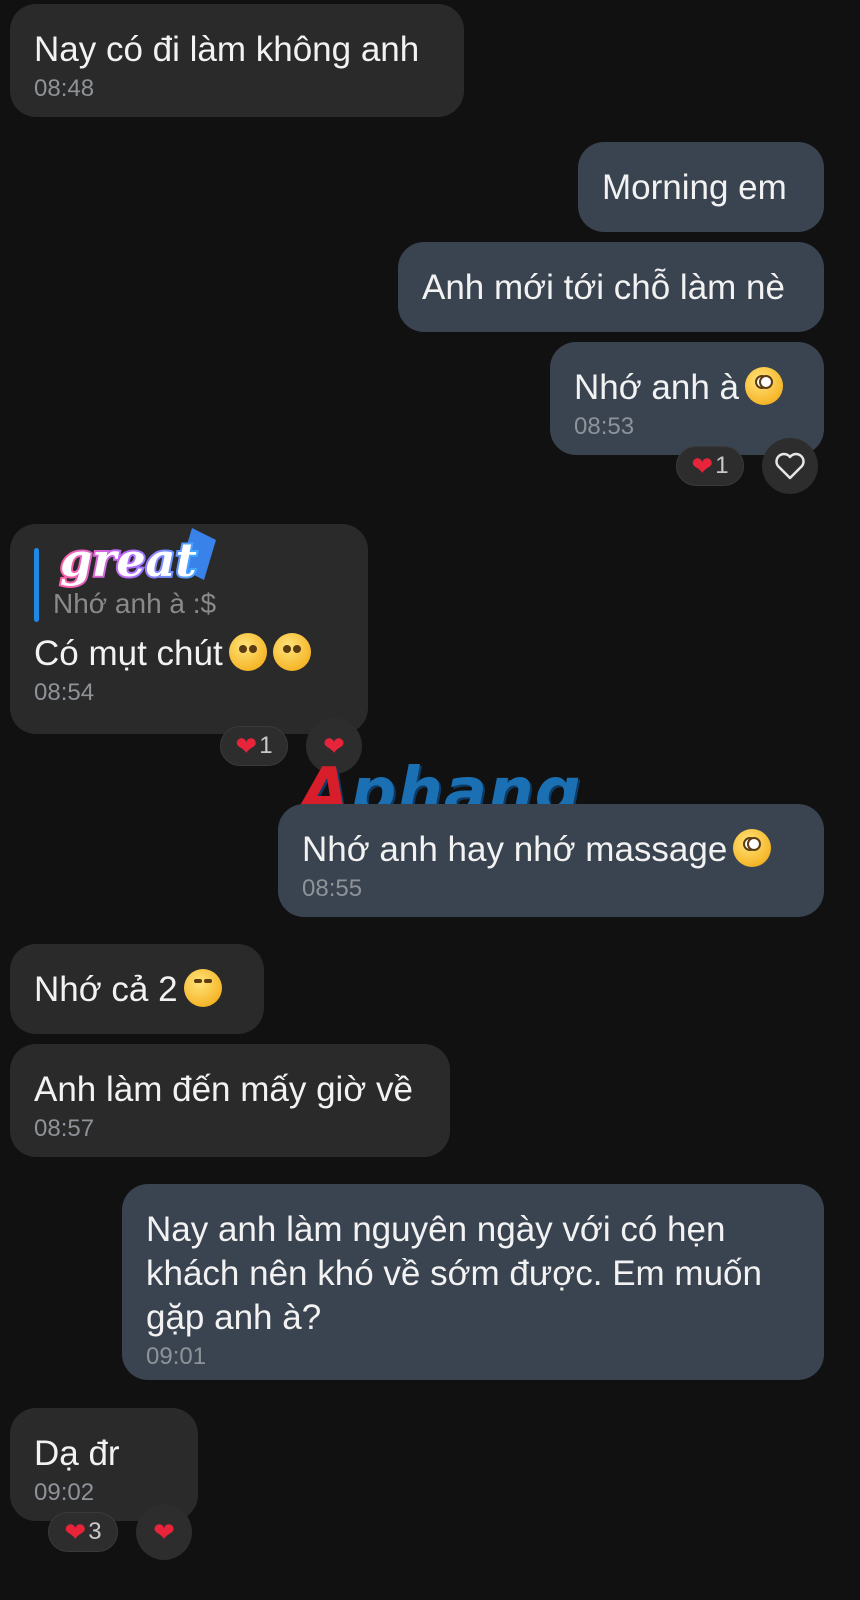 Image resolution: width=860 pixels, height=1600 pixels. I want to click on message-bubble-outgoing: Nhớ anh hay nhớ massage 08:55, so click(551, 860).